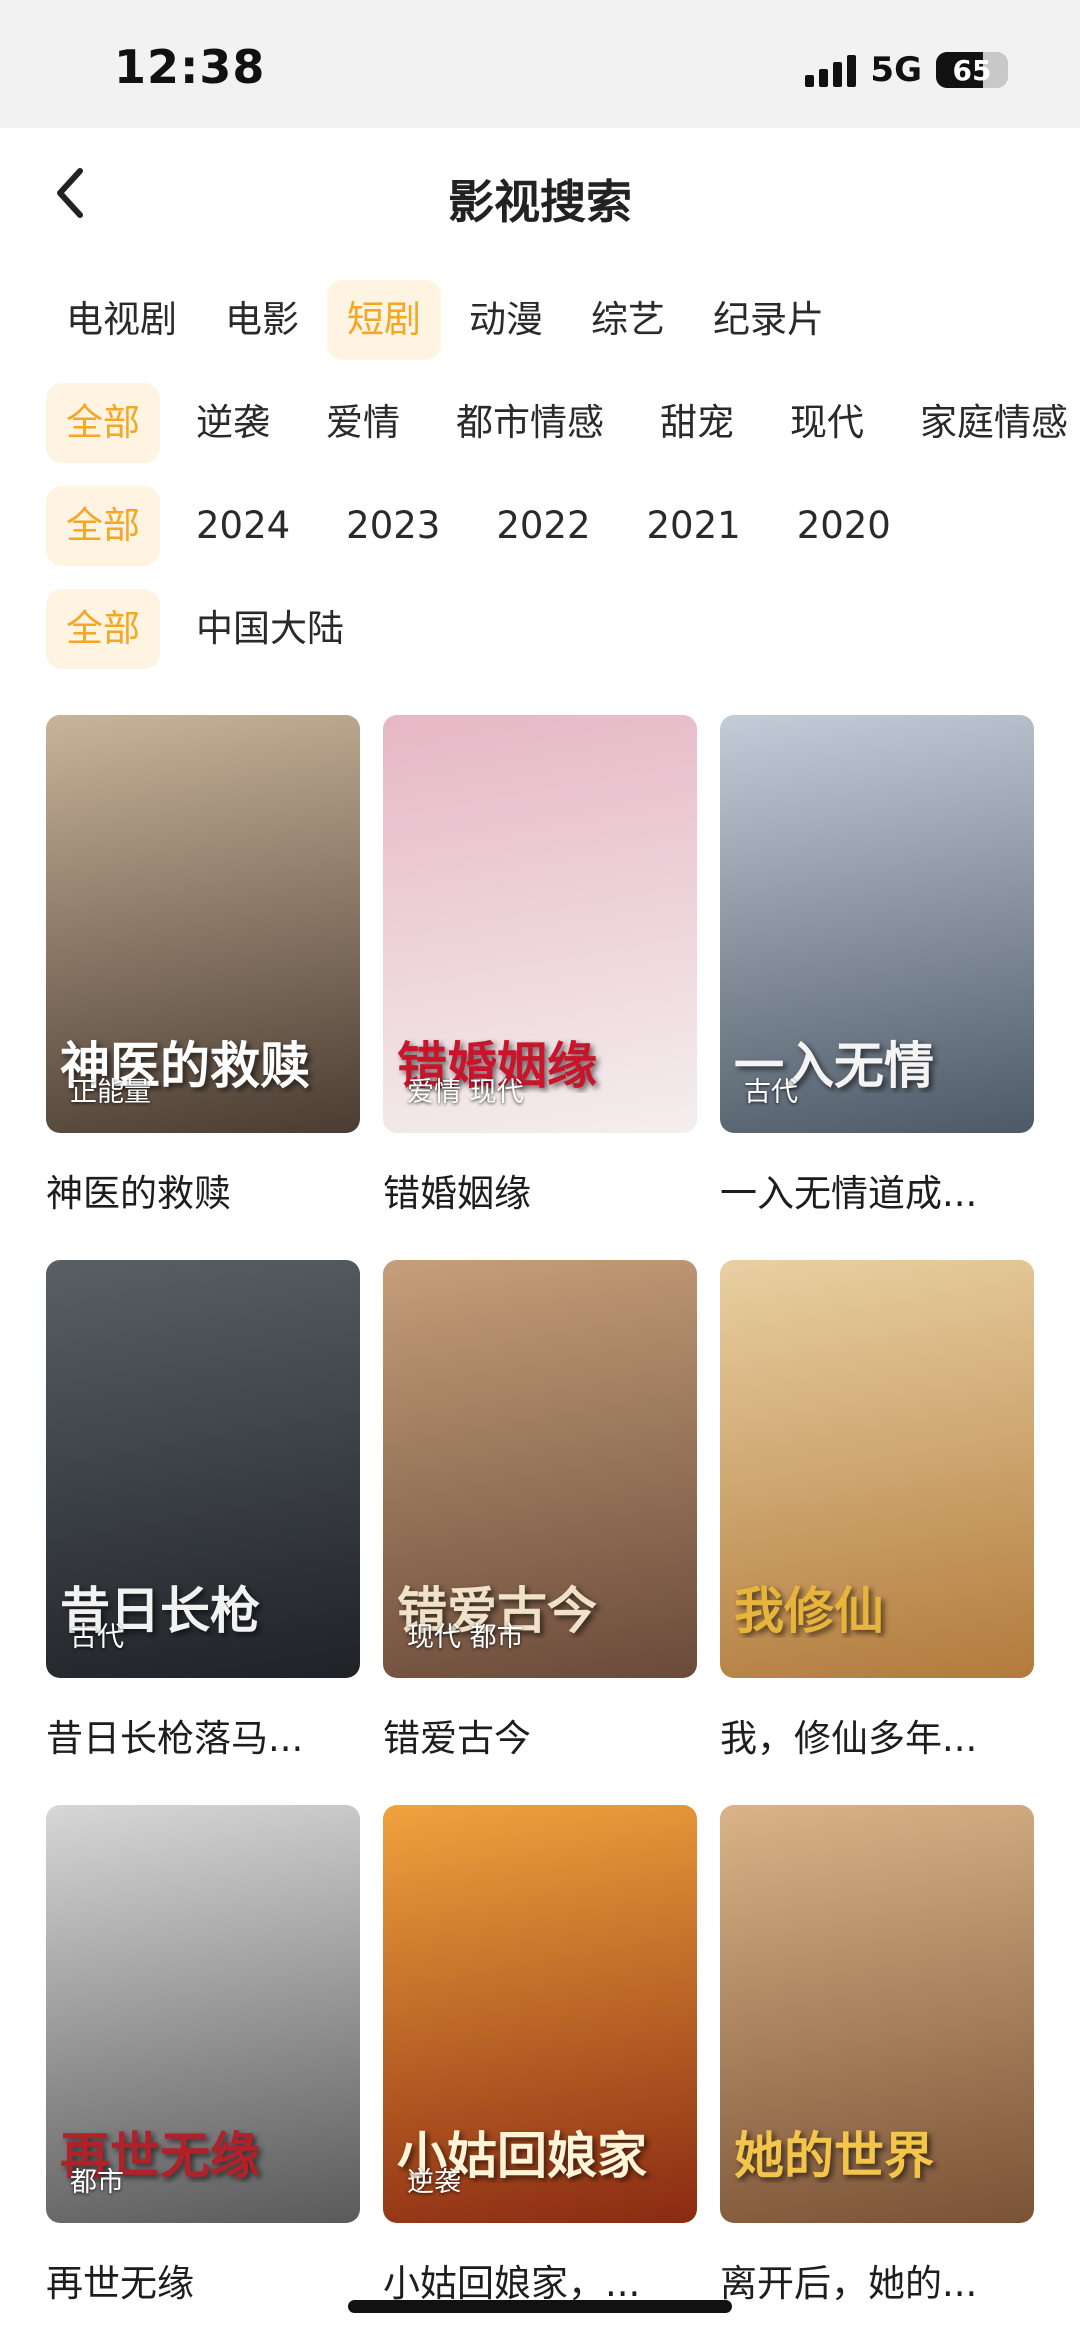 The width and height of the screenshot is (1080, 2350). I want to click on page-title: 影视搜索, so click(540, 202).